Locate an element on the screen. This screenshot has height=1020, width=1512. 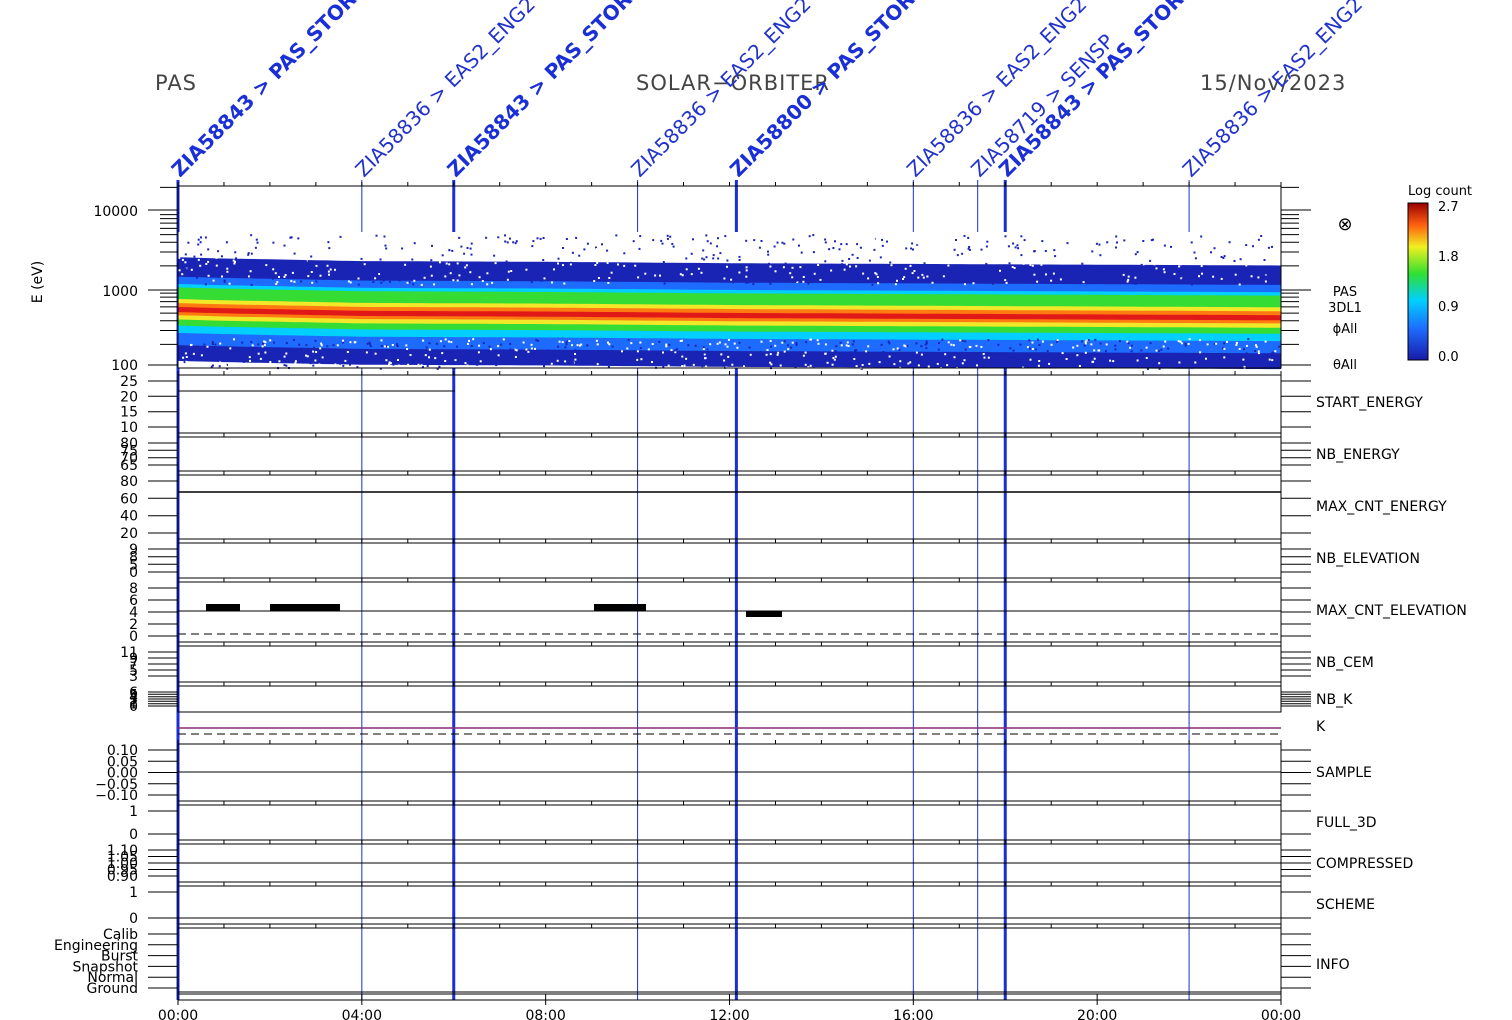
max-cnt-elevation-burst is located at coordinates (223, 607).